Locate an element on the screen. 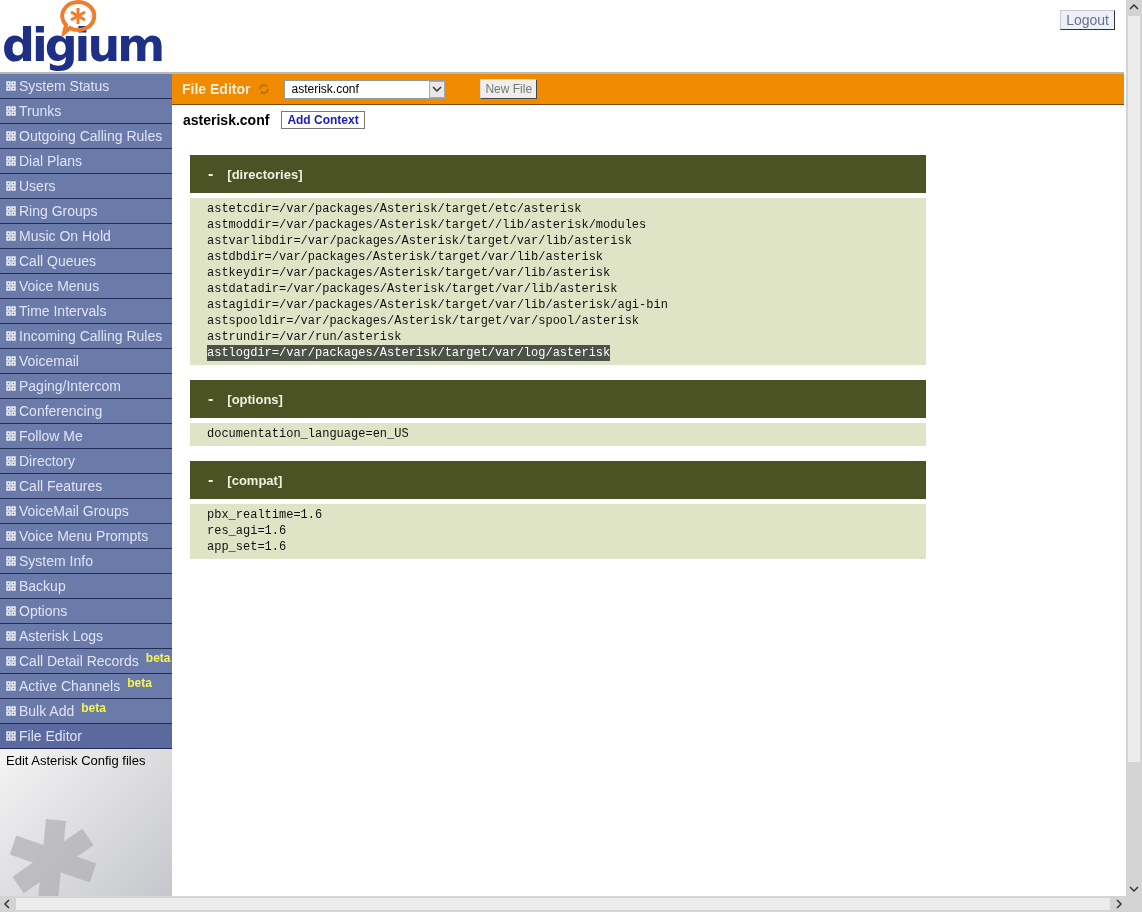 The height and width of the screenshot is (912, 1142). page-description: Edit Asterisk Config files is located at coordinates (76, 761).